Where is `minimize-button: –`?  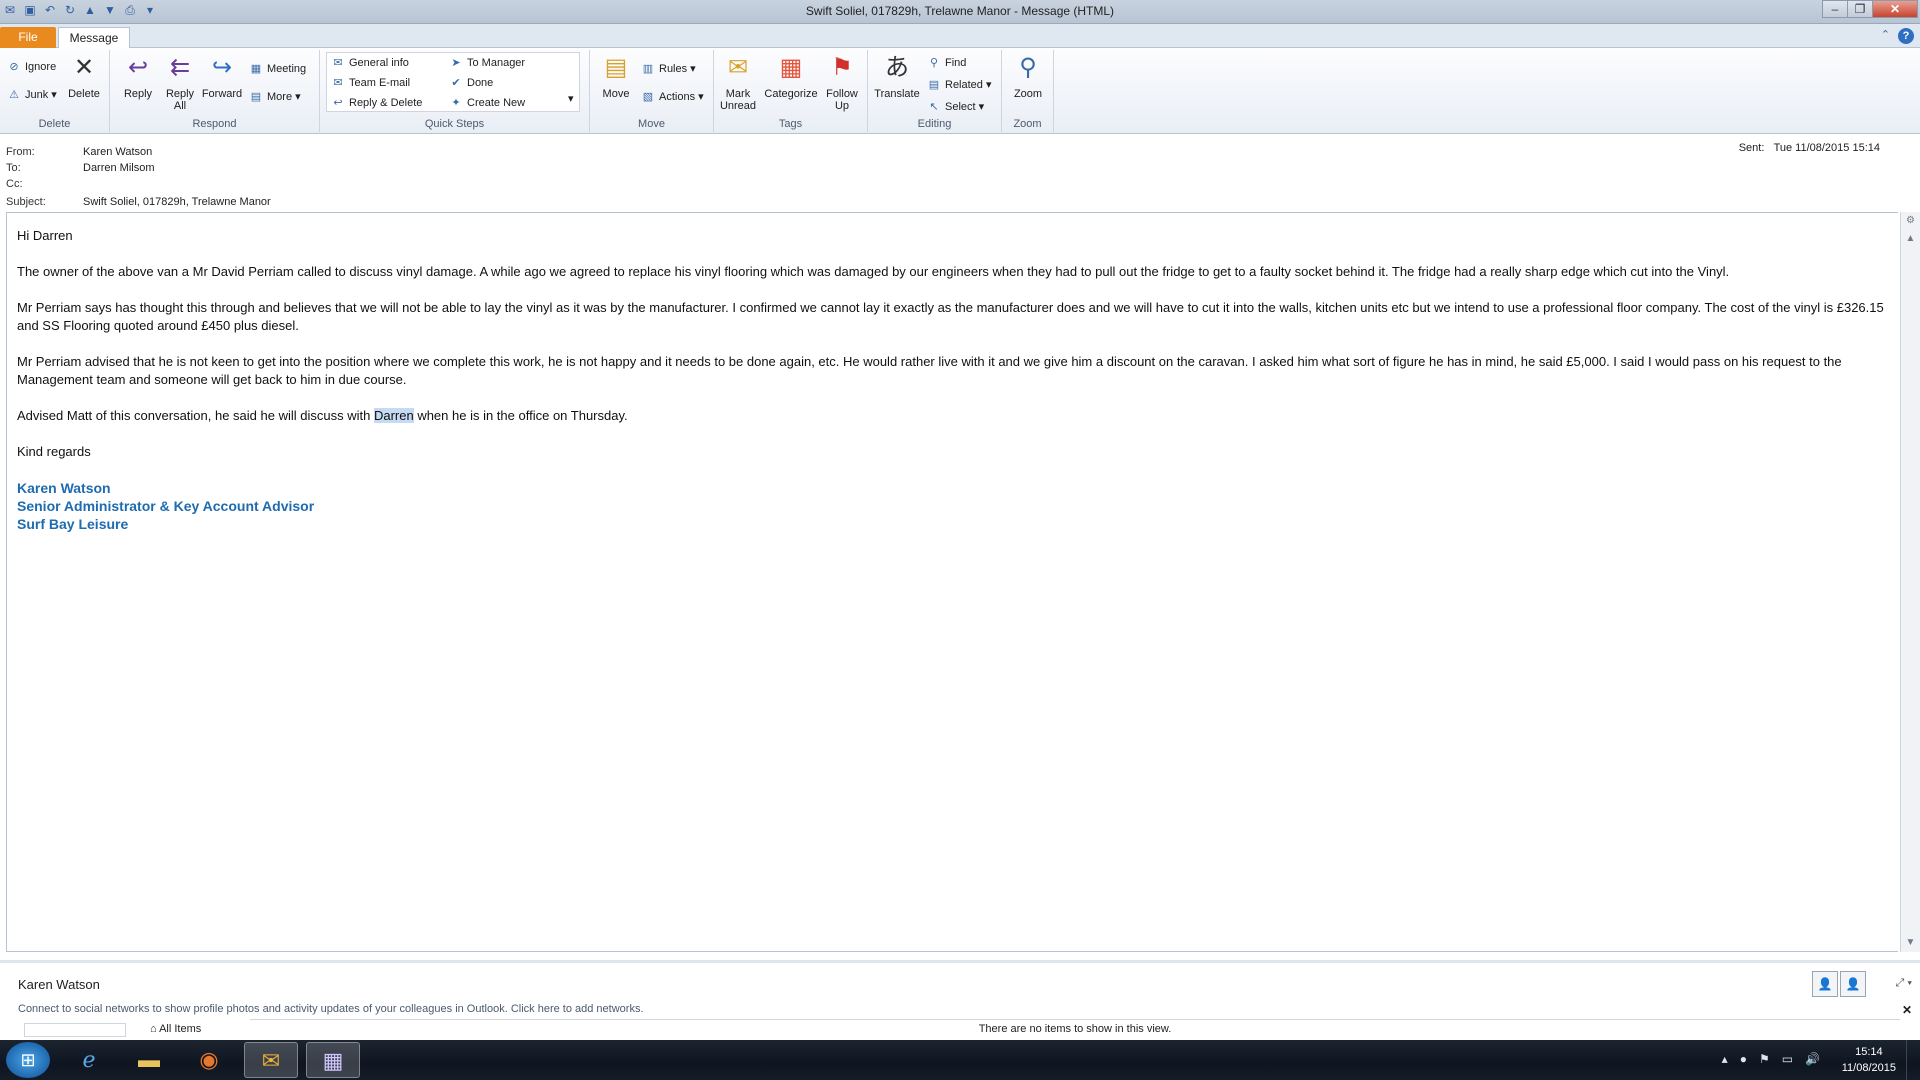
minimize-button: – is located at coordinates (1835, 9).